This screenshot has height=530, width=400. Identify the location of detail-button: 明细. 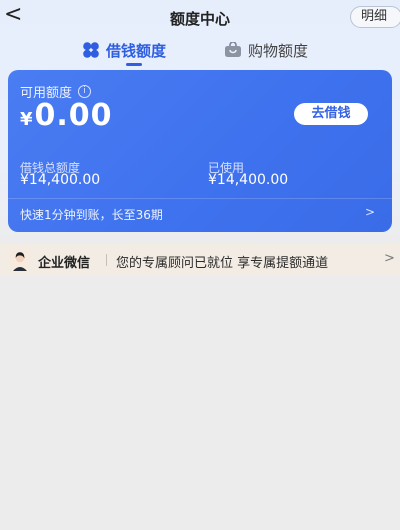
(374, 17).